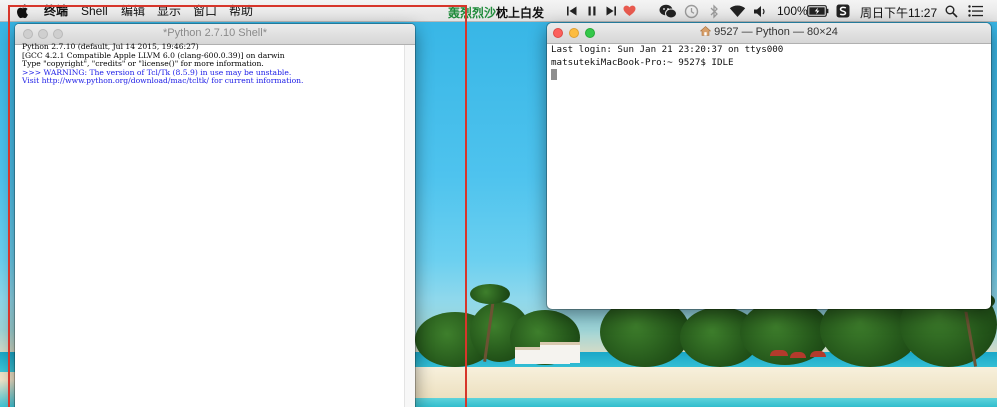  What do you see at coordinates (642, 62) in the screenshot?
I see `terminal-line: matsutekiMacBook-Pro:~ 9527$ IDLE` at bounding box center [642, 62].